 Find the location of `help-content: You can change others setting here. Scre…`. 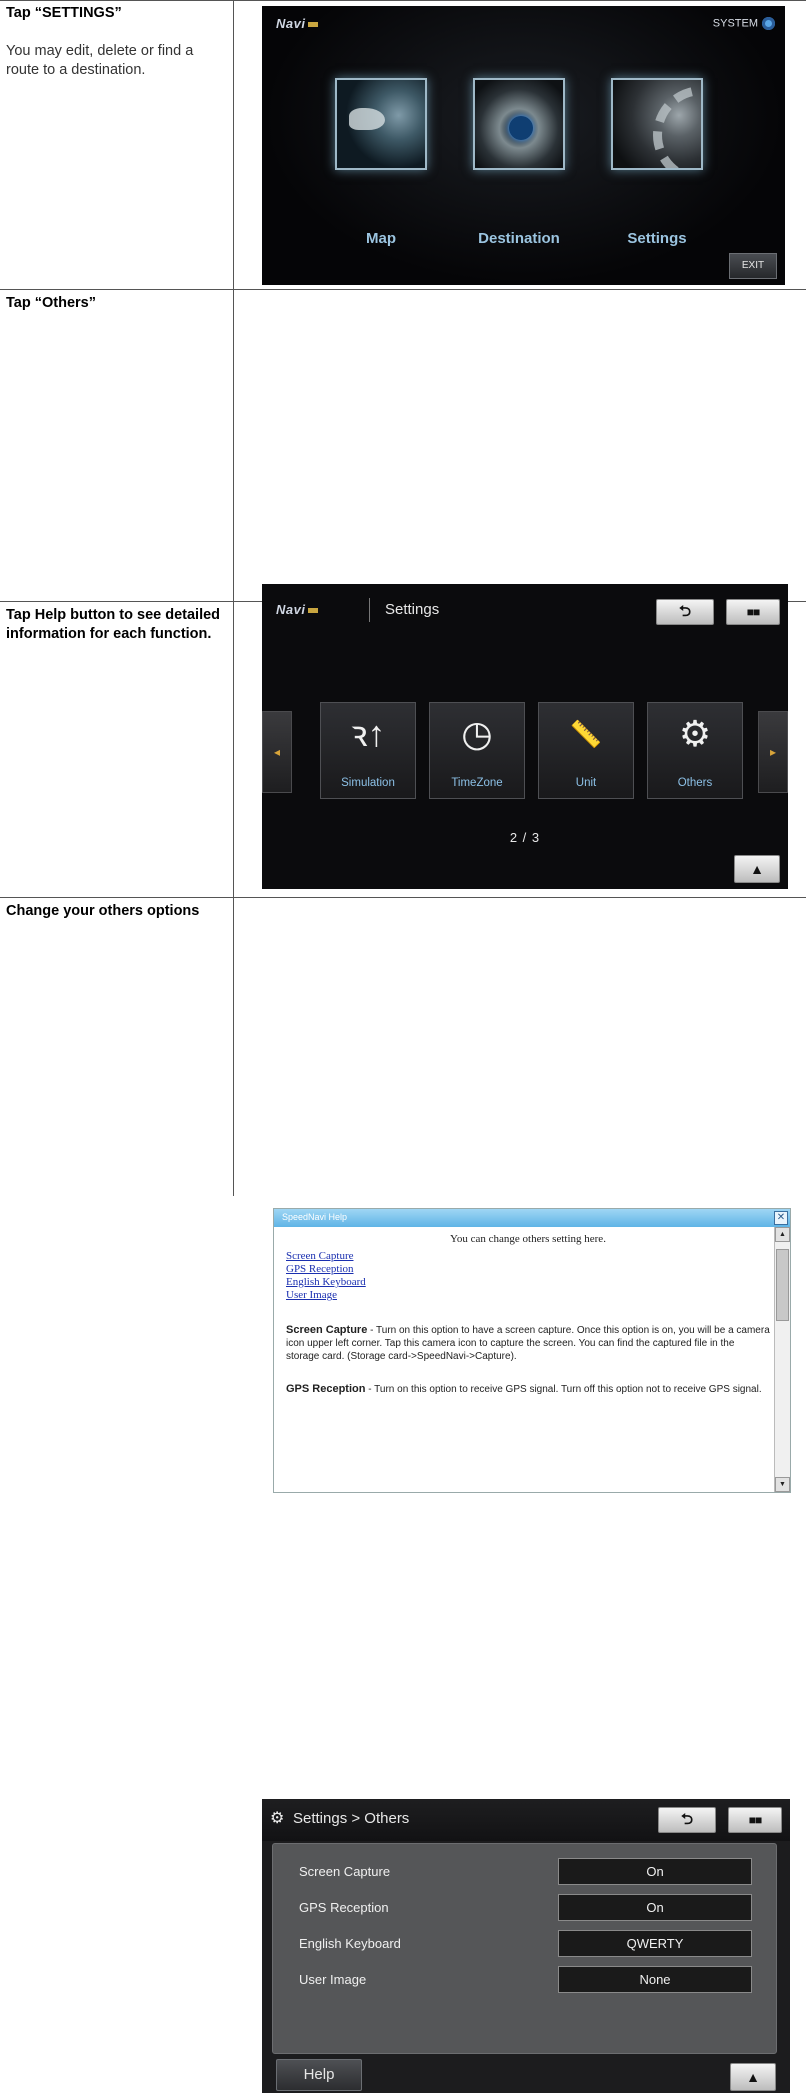

help-content: You can change others setting here. Scre… is located at coordinates (528, 1362).